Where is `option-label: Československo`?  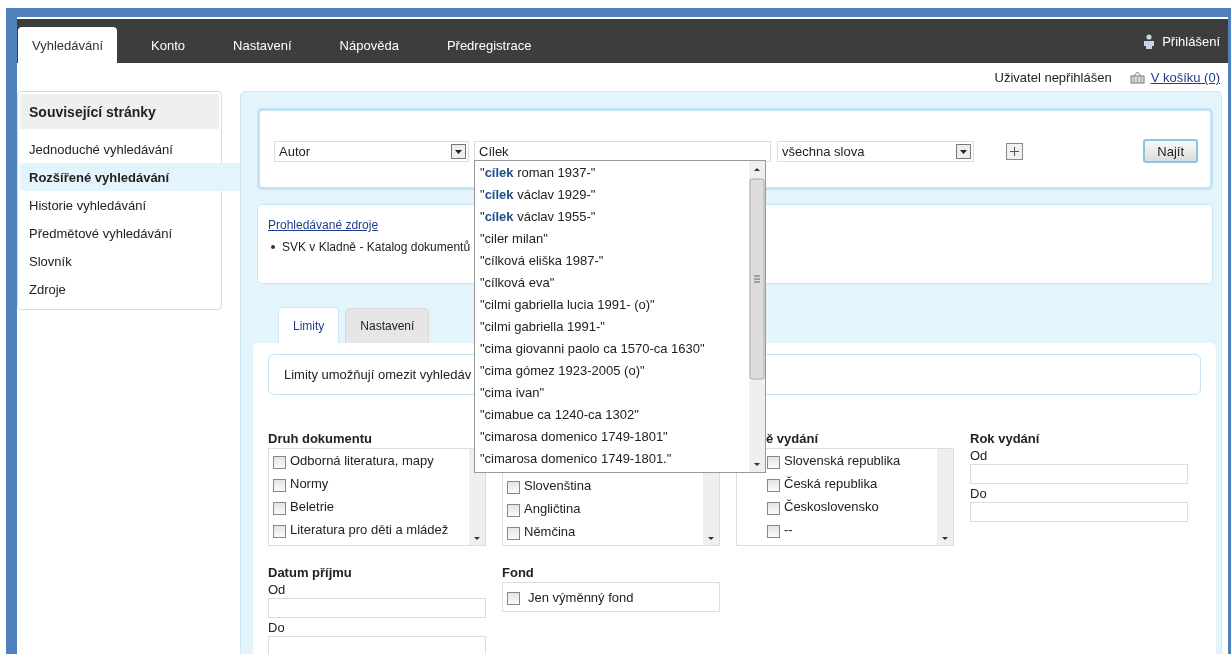 option-label: Československo is located at coordinates (831, 506).